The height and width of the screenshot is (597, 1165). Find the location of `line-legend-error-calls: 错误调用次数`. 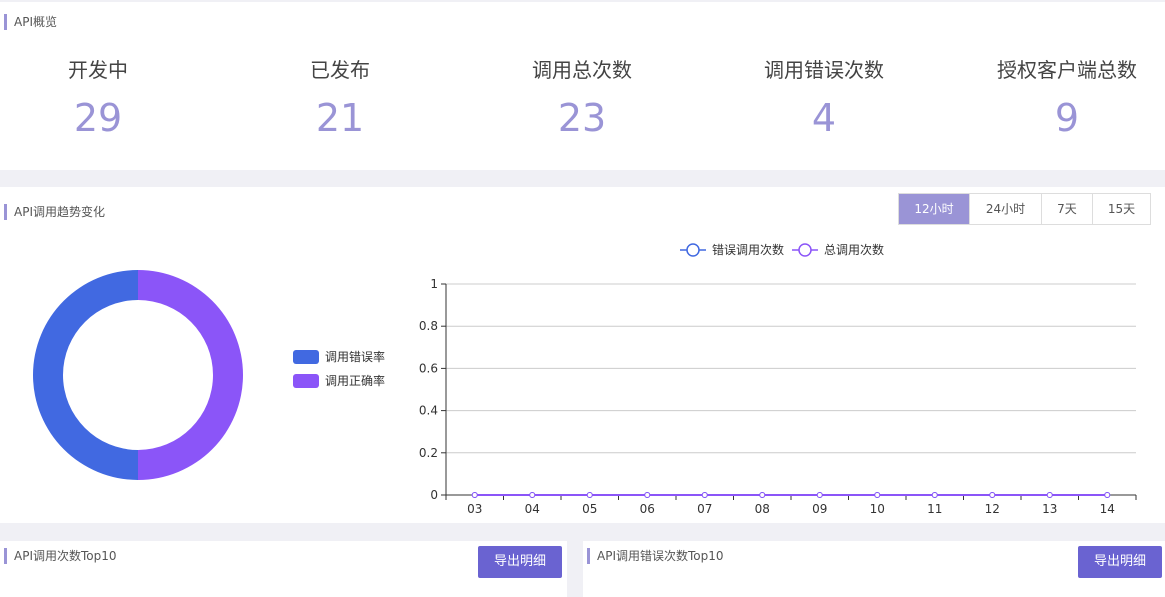

line-legend-error-calls: 错误调用次数 is located at coordinates (732, 249).